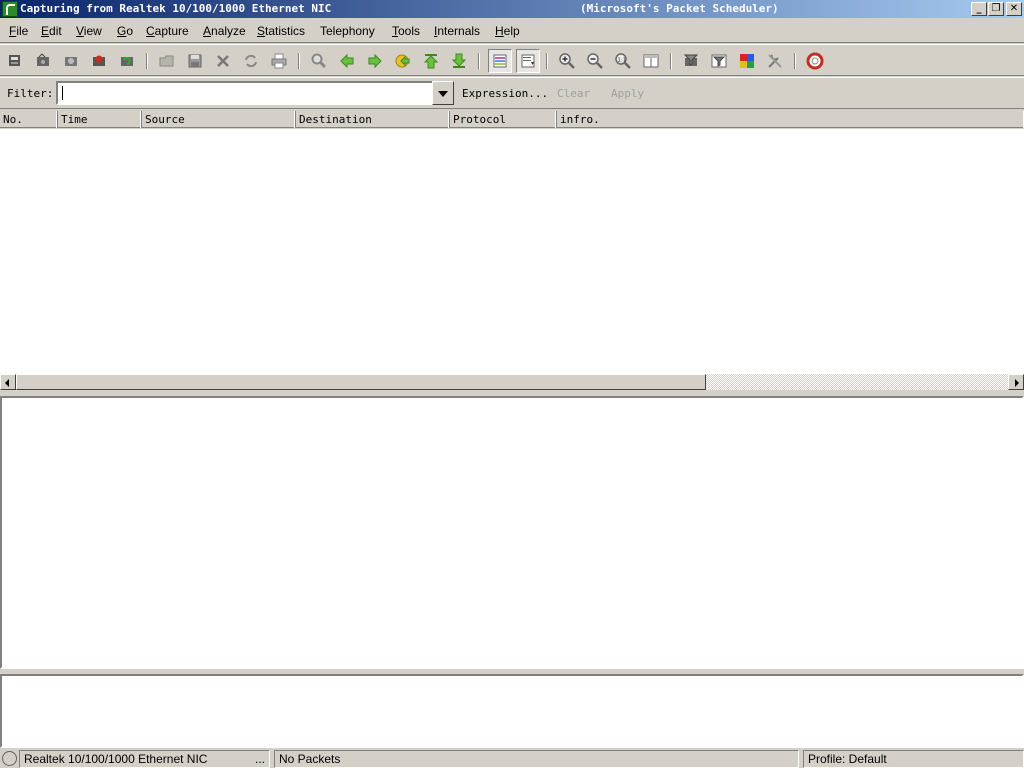 This screenshot has width=1024, height=768. I want to click on menu-statistics: Statistics, so click(281, 31).